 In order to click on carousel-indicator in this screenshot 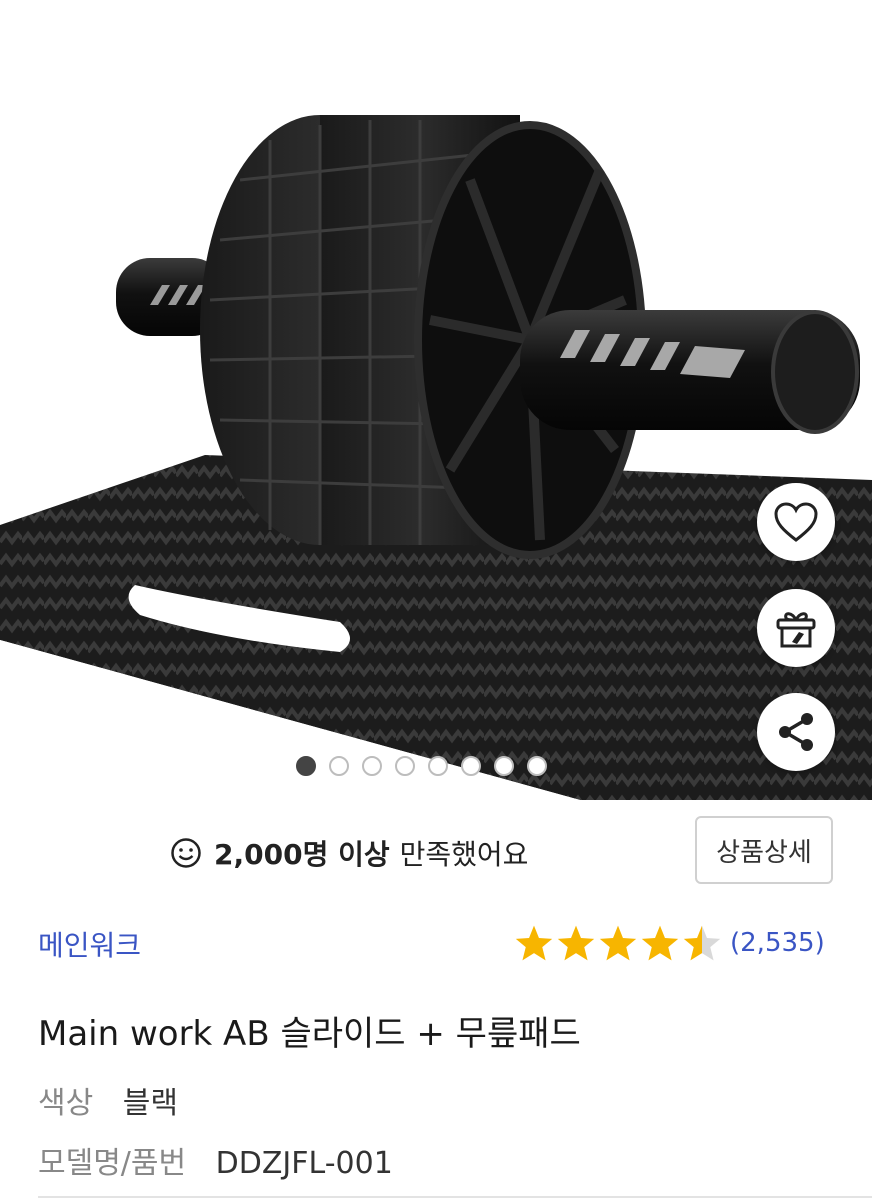, I will do `click(421, 766)`.